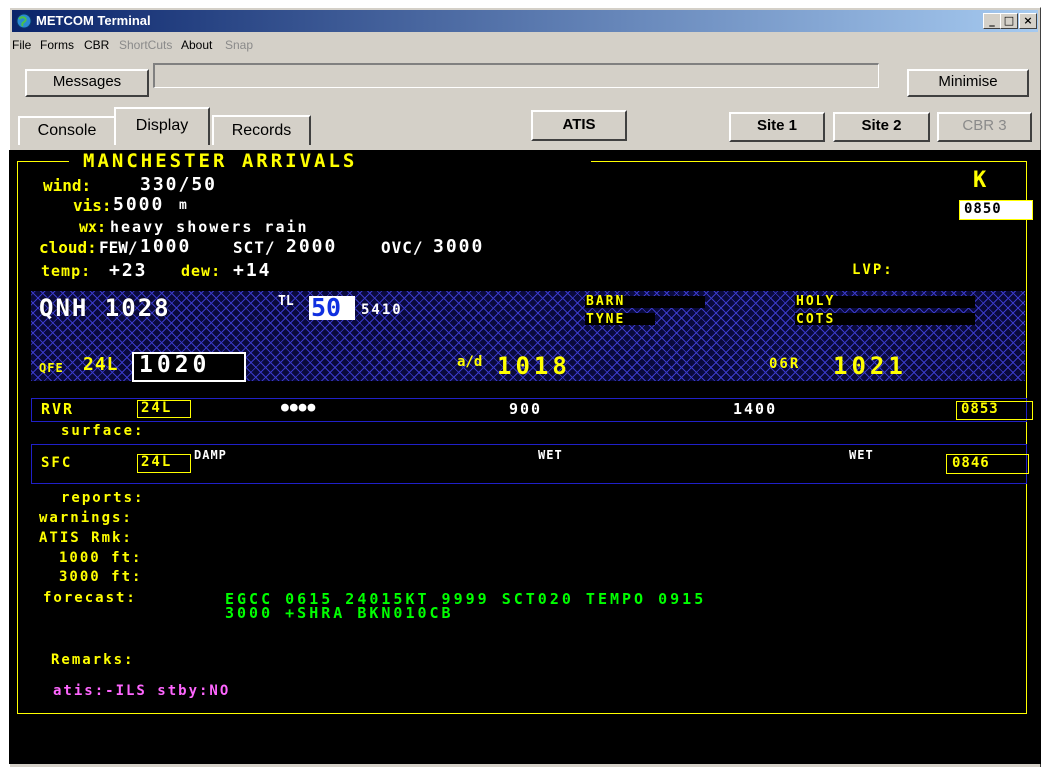 This screenshot has height=767, width=1061. I want to click on window-title: METCOM Terminal, so click(93, 20).